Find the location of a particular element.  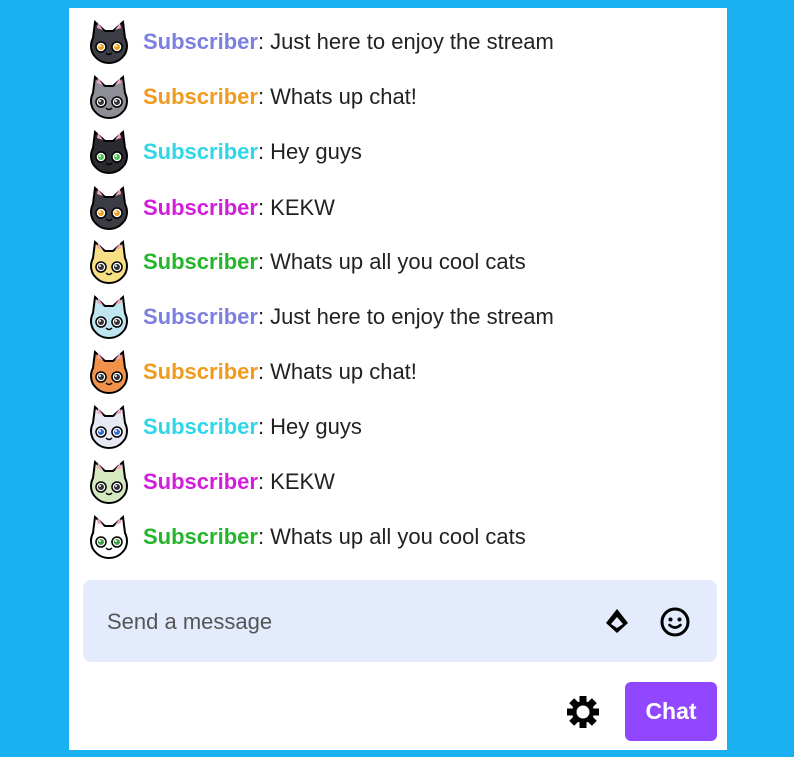

chat-send-button: Chat is located at coordinates (671, 711).